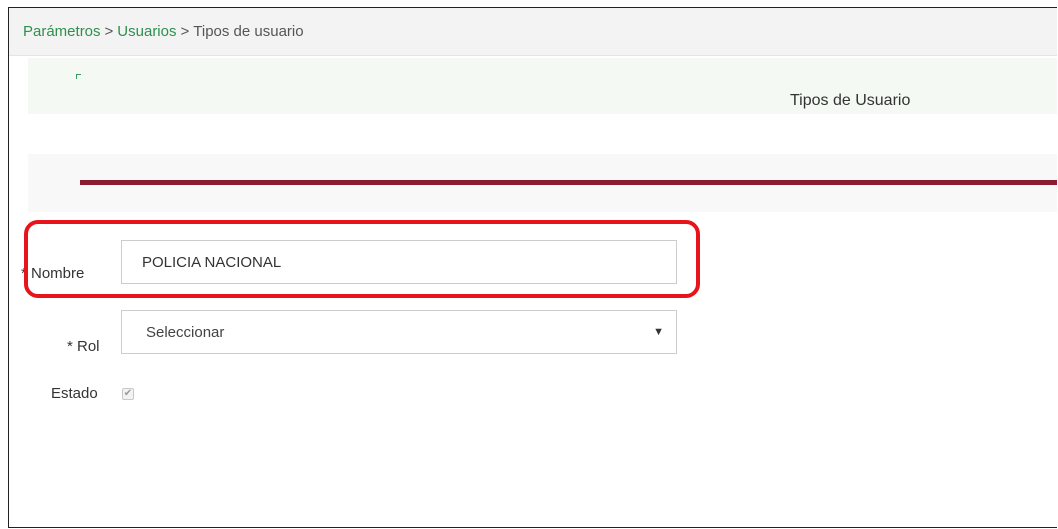 The height and width of the screenshot is (529, 1058). What do you see at coordinates (658, 332) in the screenshot?
I see `caret-down-icon: ▼` at bounding box center [658, 332].